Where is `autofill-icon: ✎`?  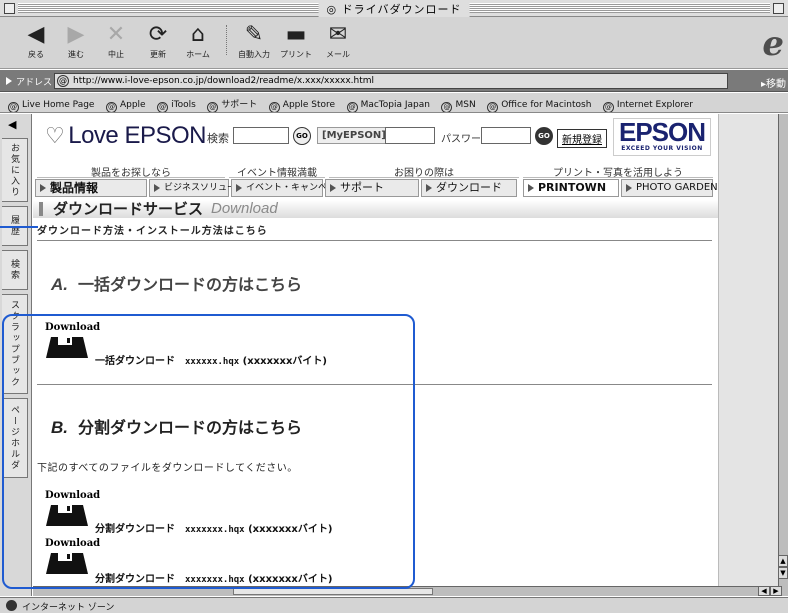
autofill-icon: ✎ is located at coordinates (254, 34).